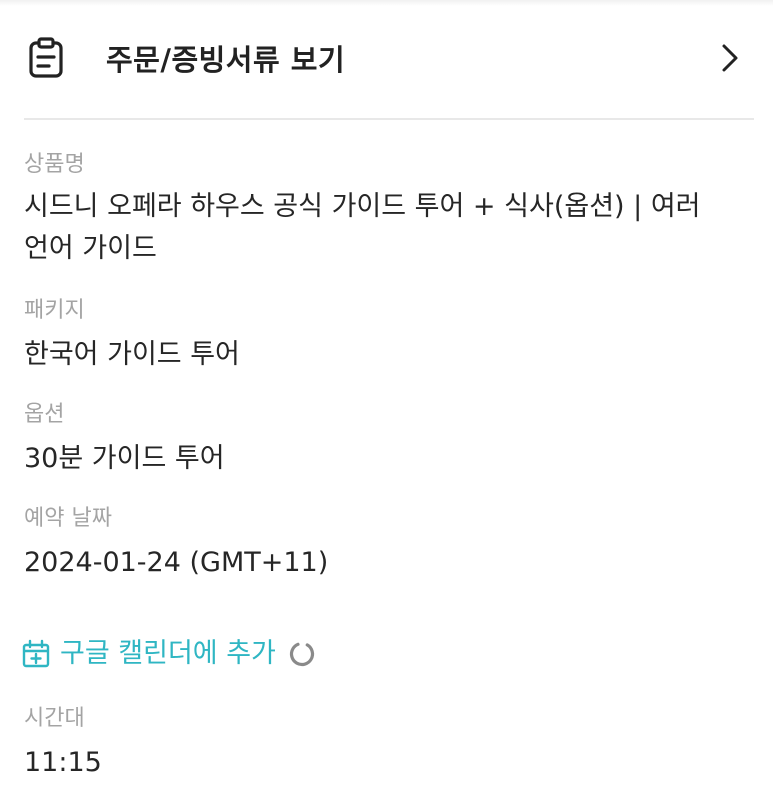 The image size is (773, 793). I want to click on top-edge, so click(386, 3).